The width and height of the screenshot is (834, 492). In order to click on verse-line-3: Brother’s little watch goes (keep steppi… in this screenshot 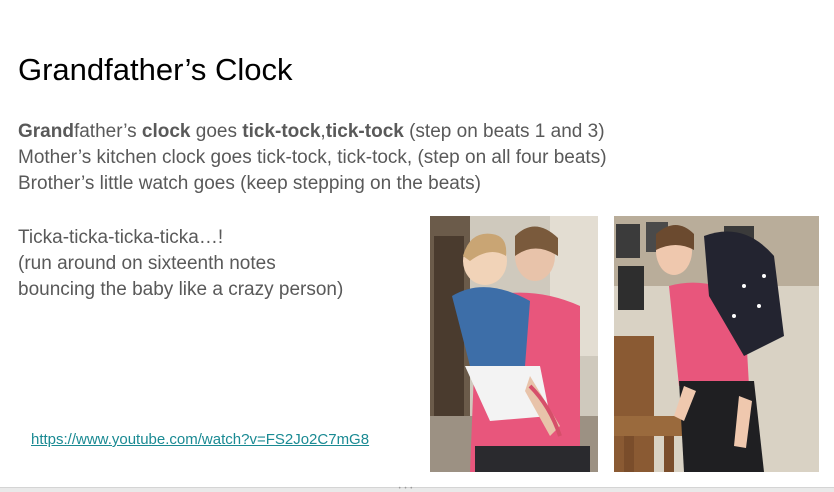, I will do `click(249, 183)`.